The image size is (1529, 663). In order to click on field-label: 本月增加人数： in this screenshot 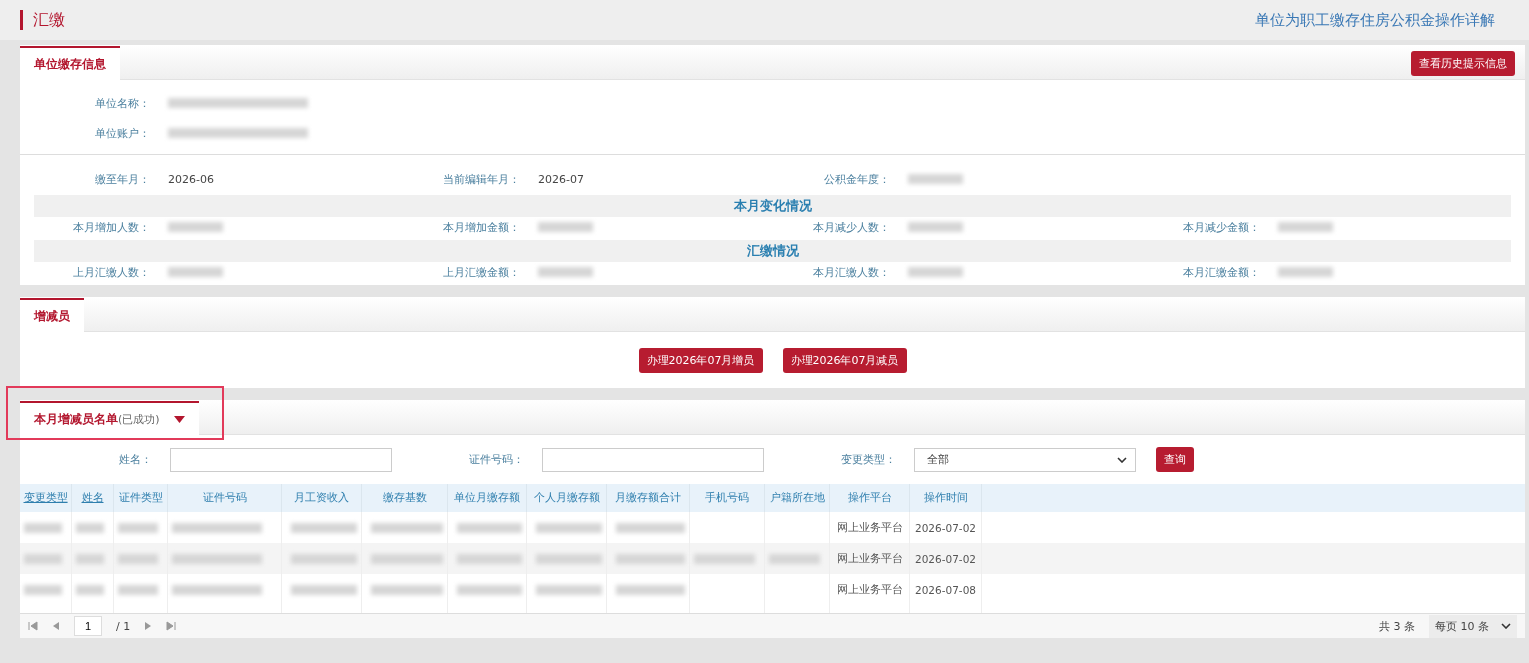, I will do `click(111, 227)`.